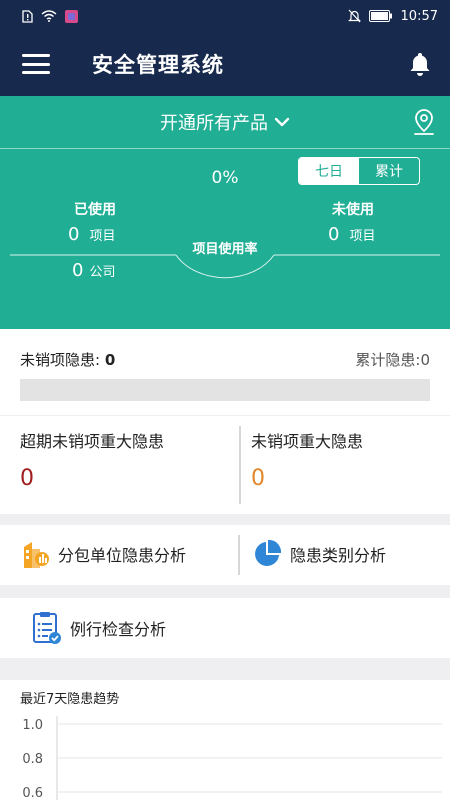 The height and width of the screenshot is (800, 450). Describe the element at coordinates (362, 236) in the screenshot. I see `unused-projects-unit: 项目` at that location.